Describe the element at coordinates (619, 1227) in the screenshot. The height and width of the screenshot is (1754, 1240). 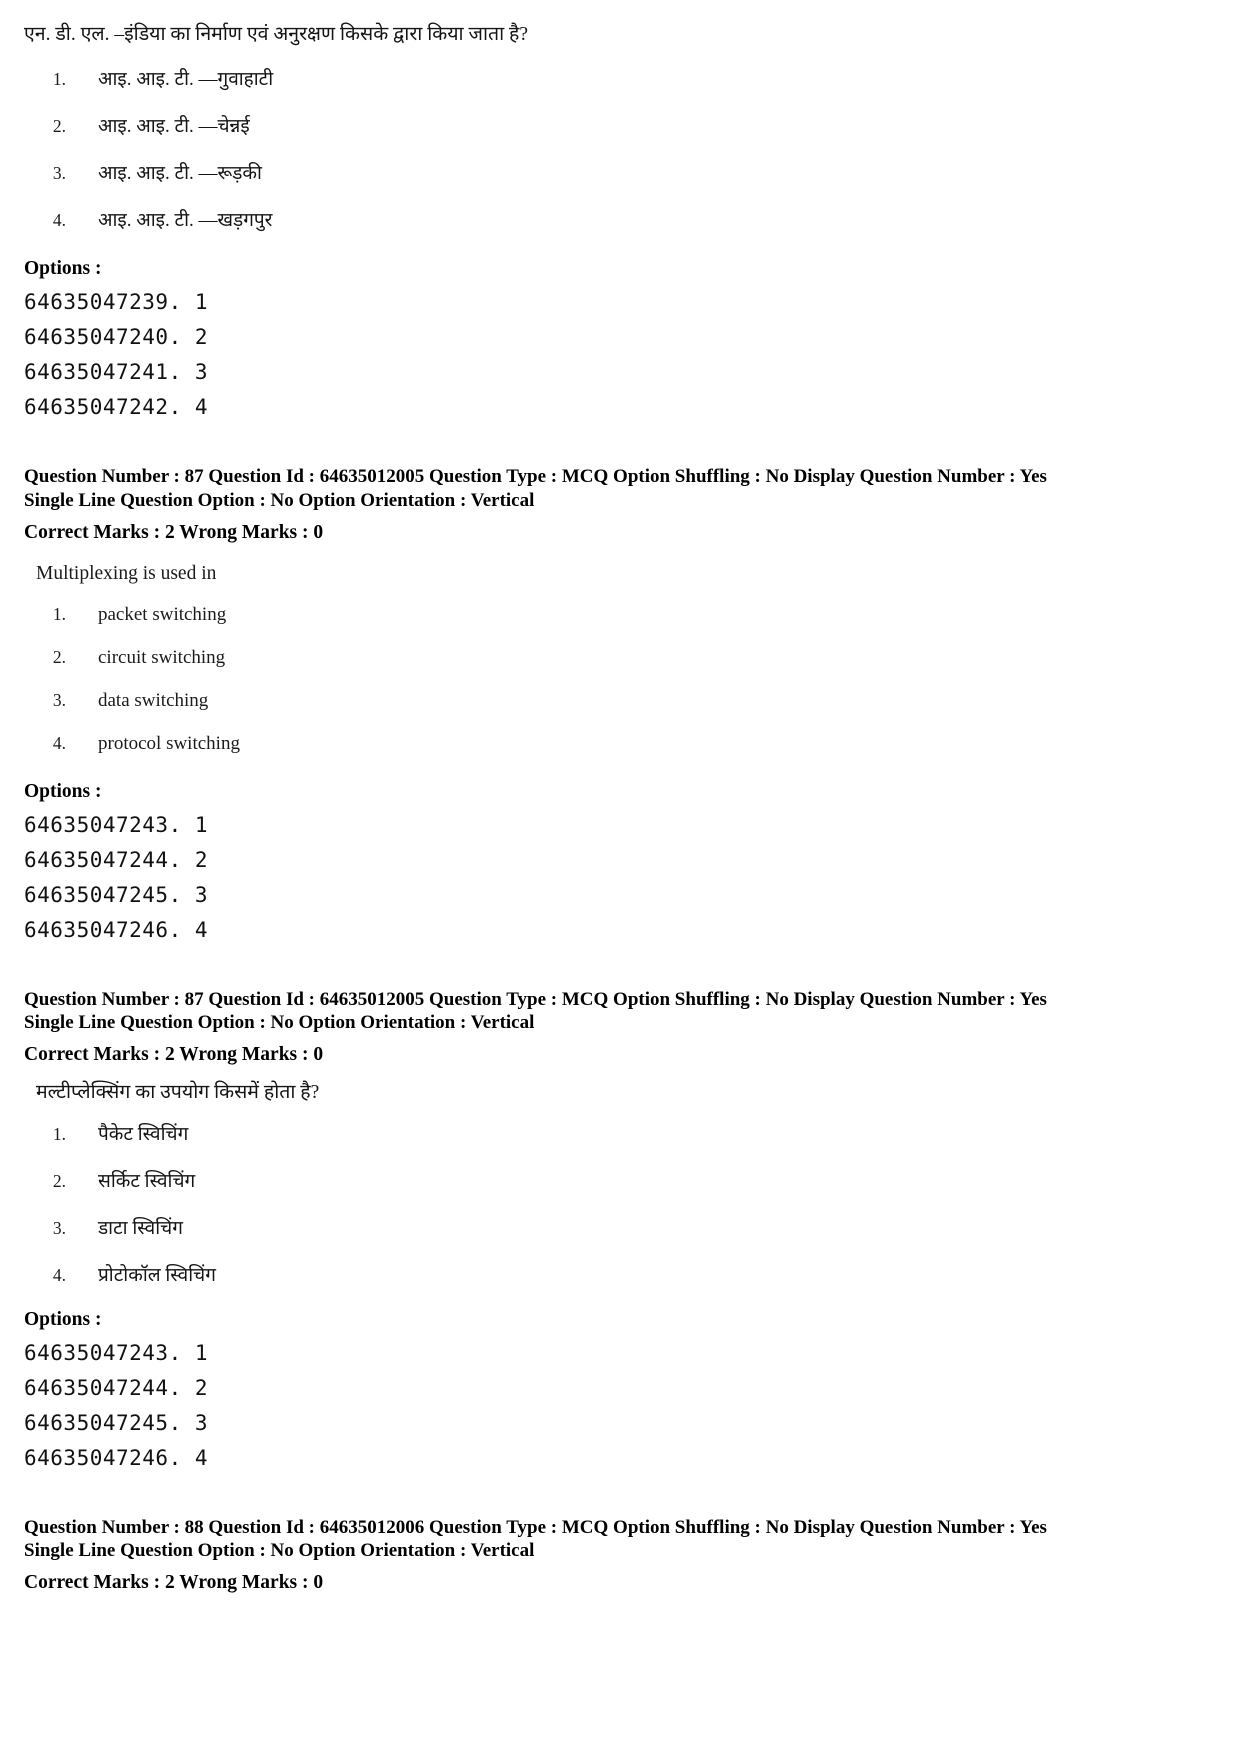
I see `option-item: 3. डाटा स्विचिंग` at that location.